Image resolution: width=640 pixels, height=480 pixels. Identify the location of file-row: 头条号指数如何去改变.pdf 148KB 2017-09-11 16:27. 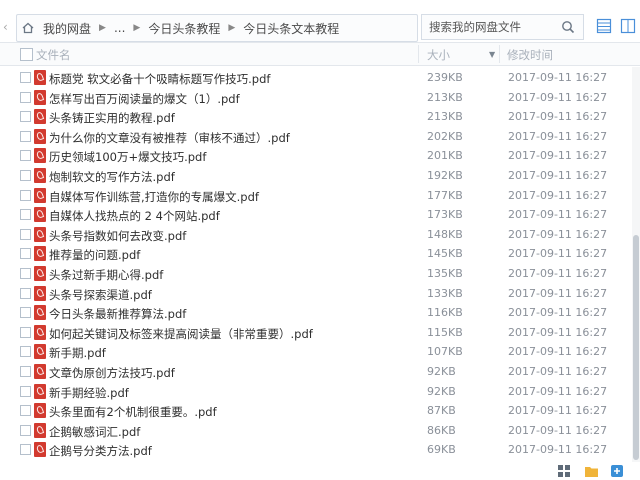
(316, 235).